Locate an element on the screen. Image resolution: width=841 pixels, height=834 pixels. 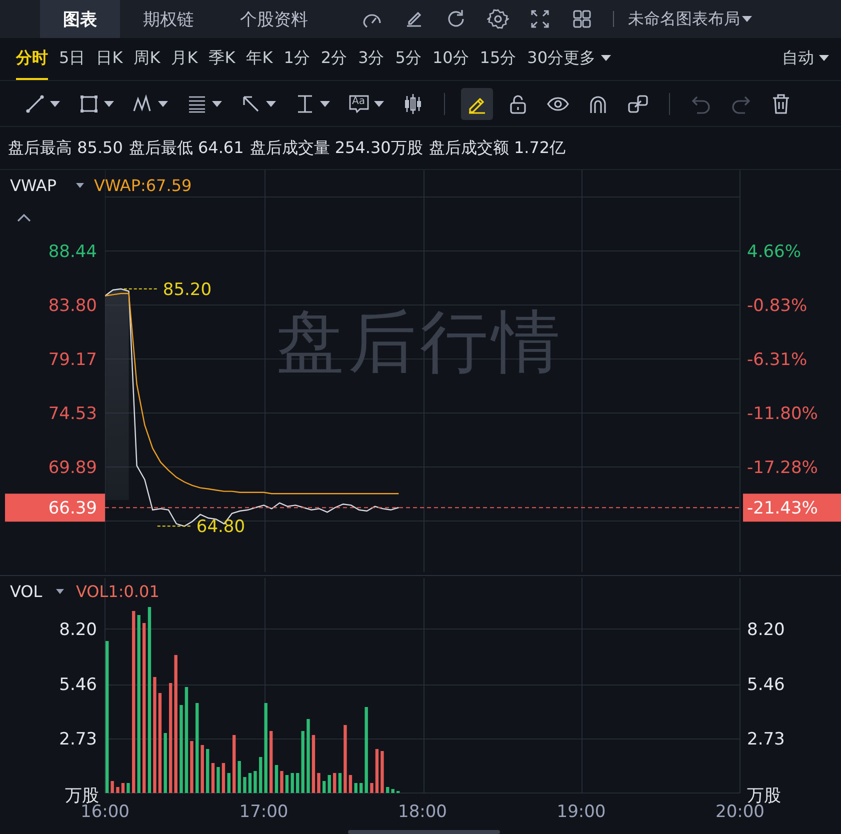
period-tab: 2分 is located at coordinates (334, 59).